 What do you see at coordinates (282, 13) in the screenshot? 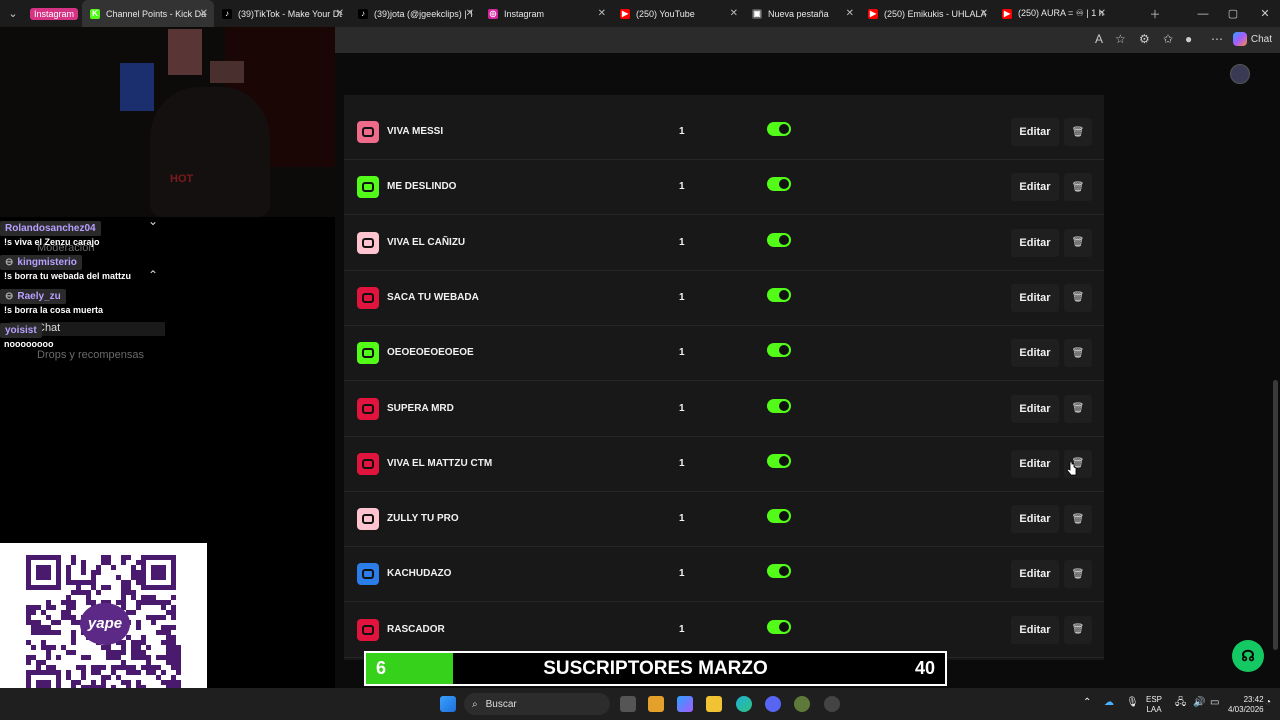
I see `browser-tab: ♪ (39)TikTok - Make Your Da ✕` at bounding box center [282, 13].